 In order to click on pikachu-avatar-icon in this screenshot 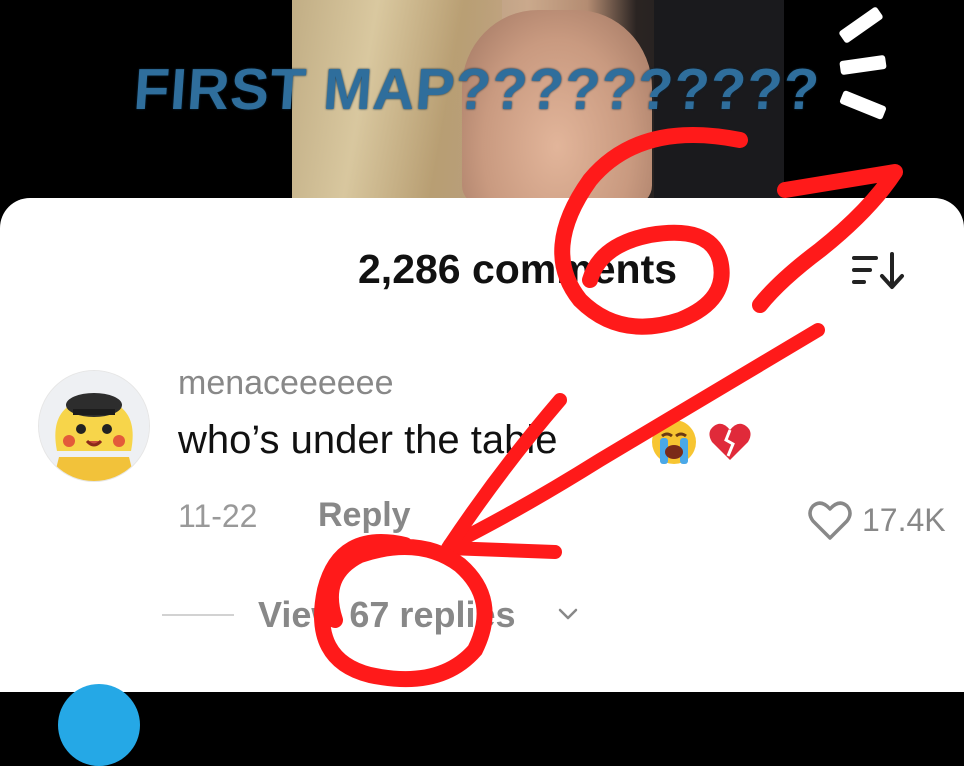, I will do `click(94, 426)`.